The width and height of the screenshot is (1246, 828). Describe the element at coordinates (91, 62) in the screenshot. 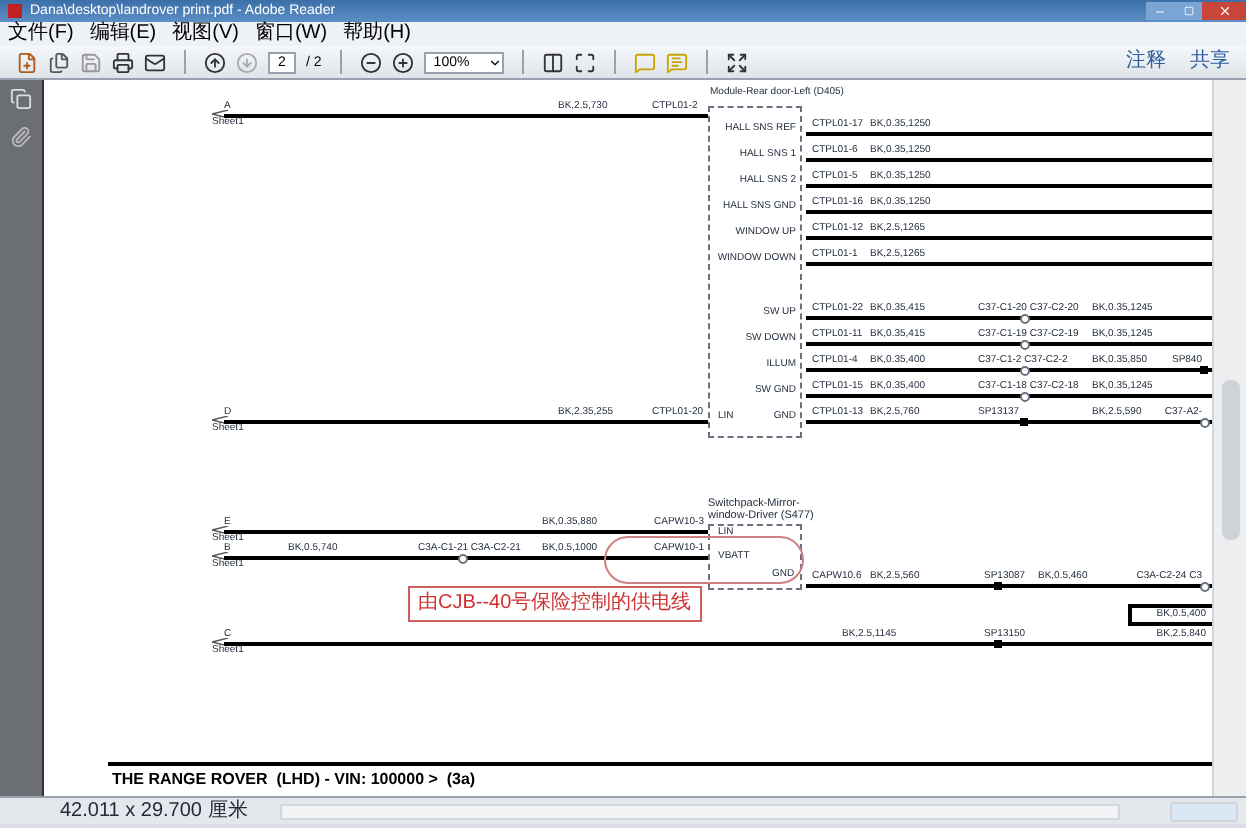

I see `save-icon` at that location.